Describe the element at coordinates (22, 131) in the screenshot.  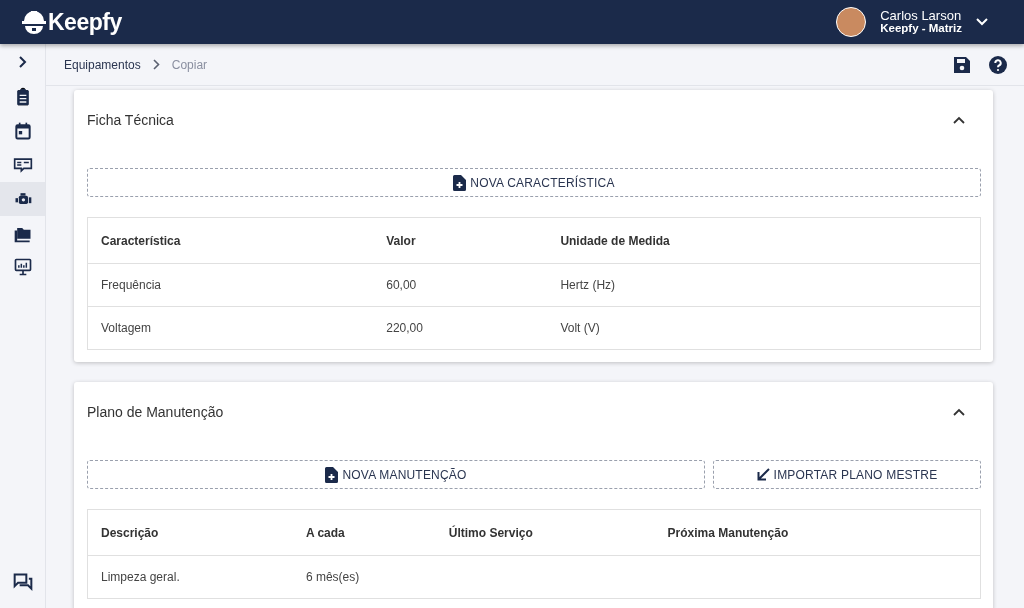
I see `calendar-icon` at that location.